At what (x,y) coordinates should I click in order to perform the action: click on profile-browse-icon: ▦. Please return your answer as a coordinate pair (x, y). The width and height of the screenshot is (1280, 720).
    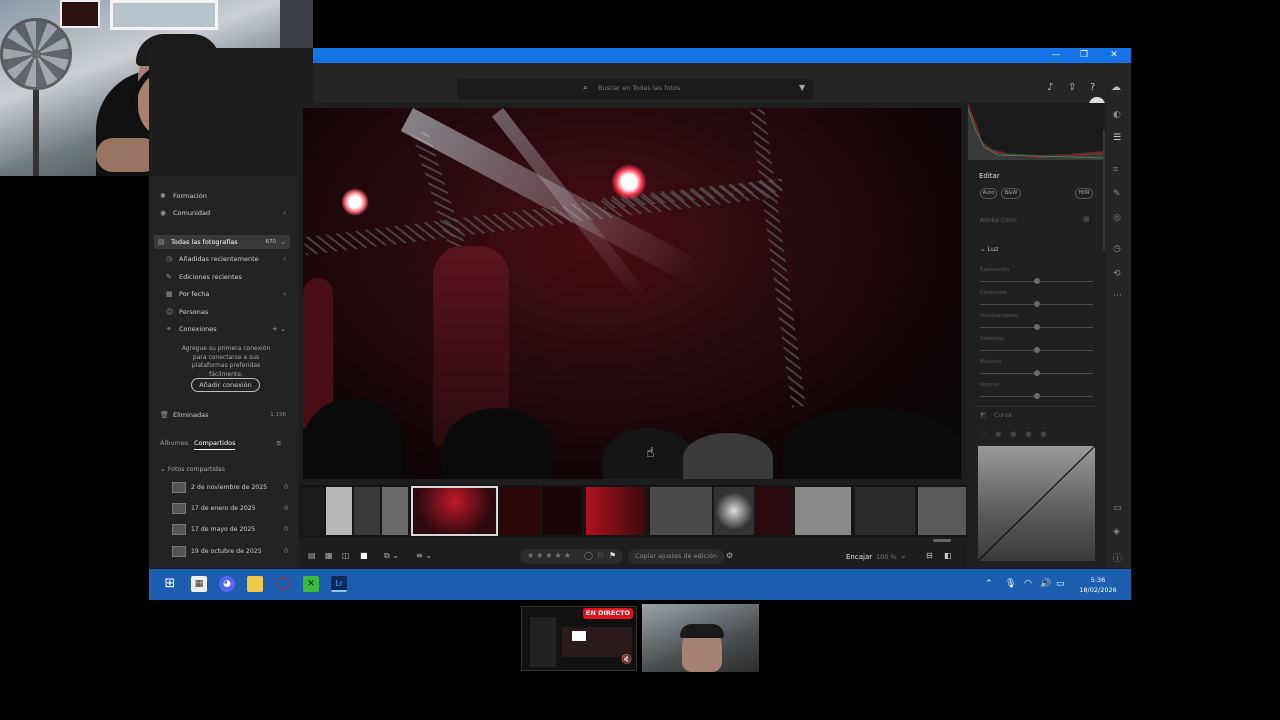
    Looking at the image, I should click on (1086, 219).